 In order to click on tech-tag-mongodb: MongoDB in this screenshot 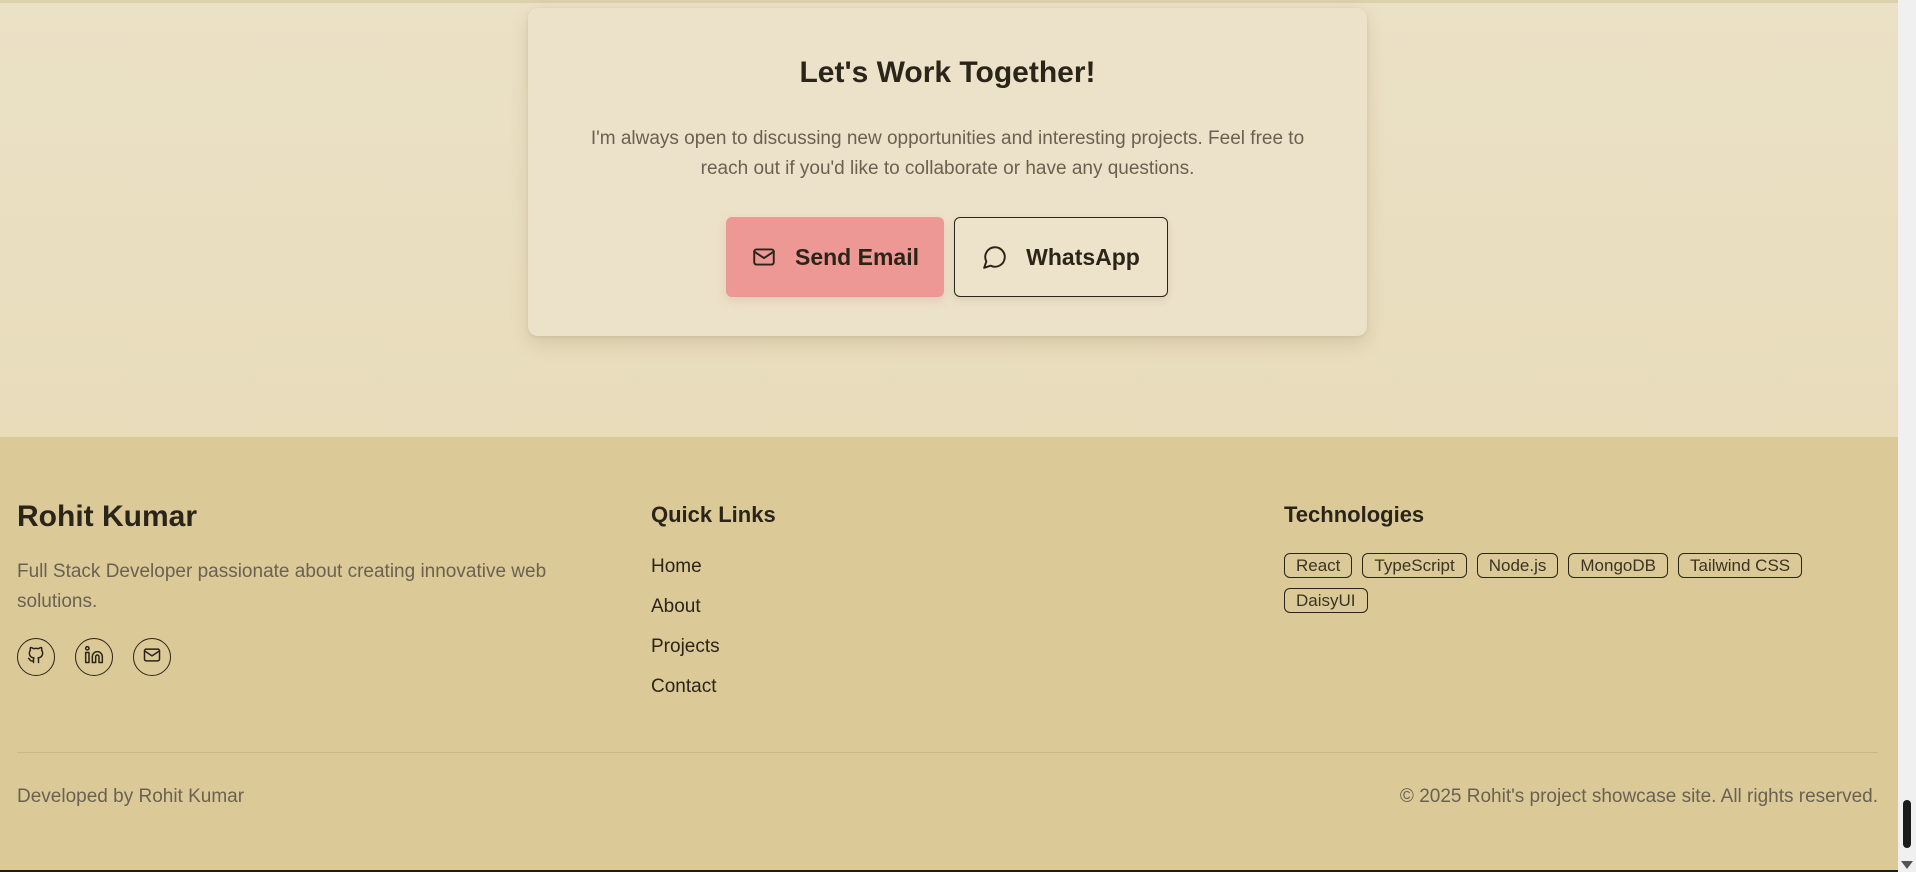, I will do `click(1618, 565)`.